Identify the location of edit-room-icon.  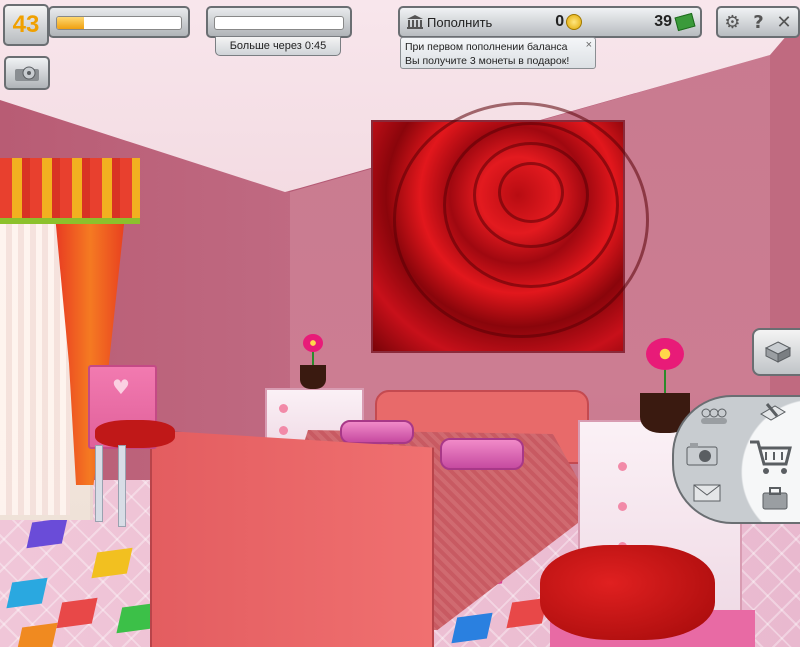
(773, 412).